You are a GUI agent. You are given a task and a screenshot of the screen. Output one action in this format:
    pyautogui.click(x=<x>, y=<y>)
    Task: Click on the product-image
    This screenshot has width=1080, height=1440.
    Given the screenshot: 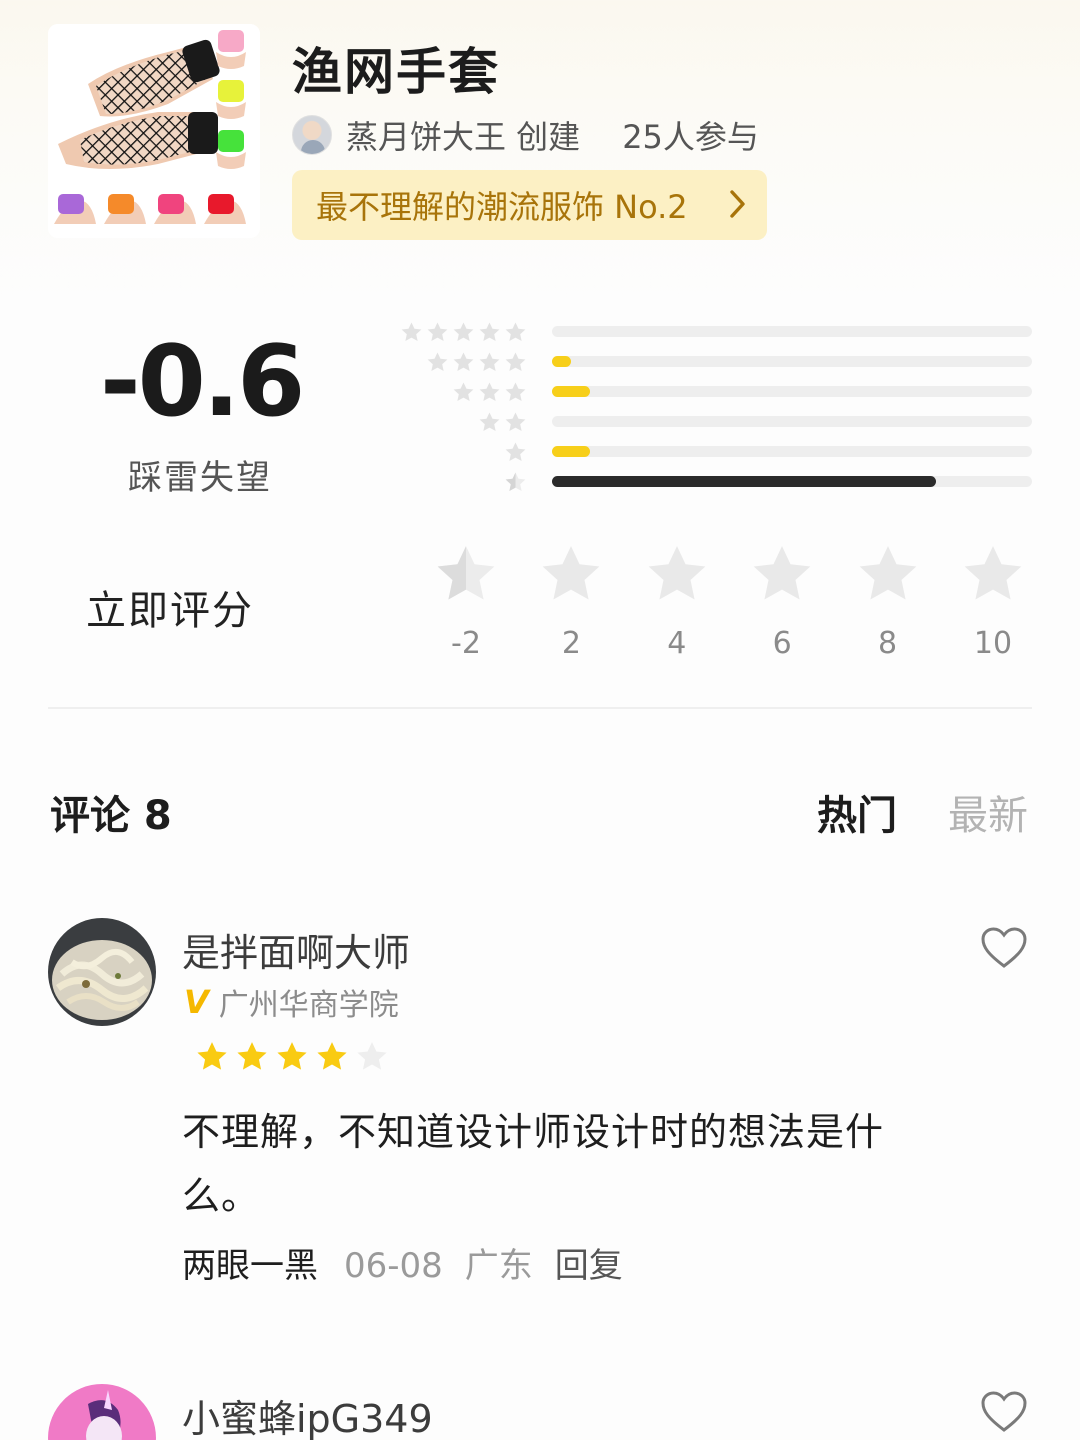 What is the action you would take?
    pyautogui.click(x=154, y=131)
    